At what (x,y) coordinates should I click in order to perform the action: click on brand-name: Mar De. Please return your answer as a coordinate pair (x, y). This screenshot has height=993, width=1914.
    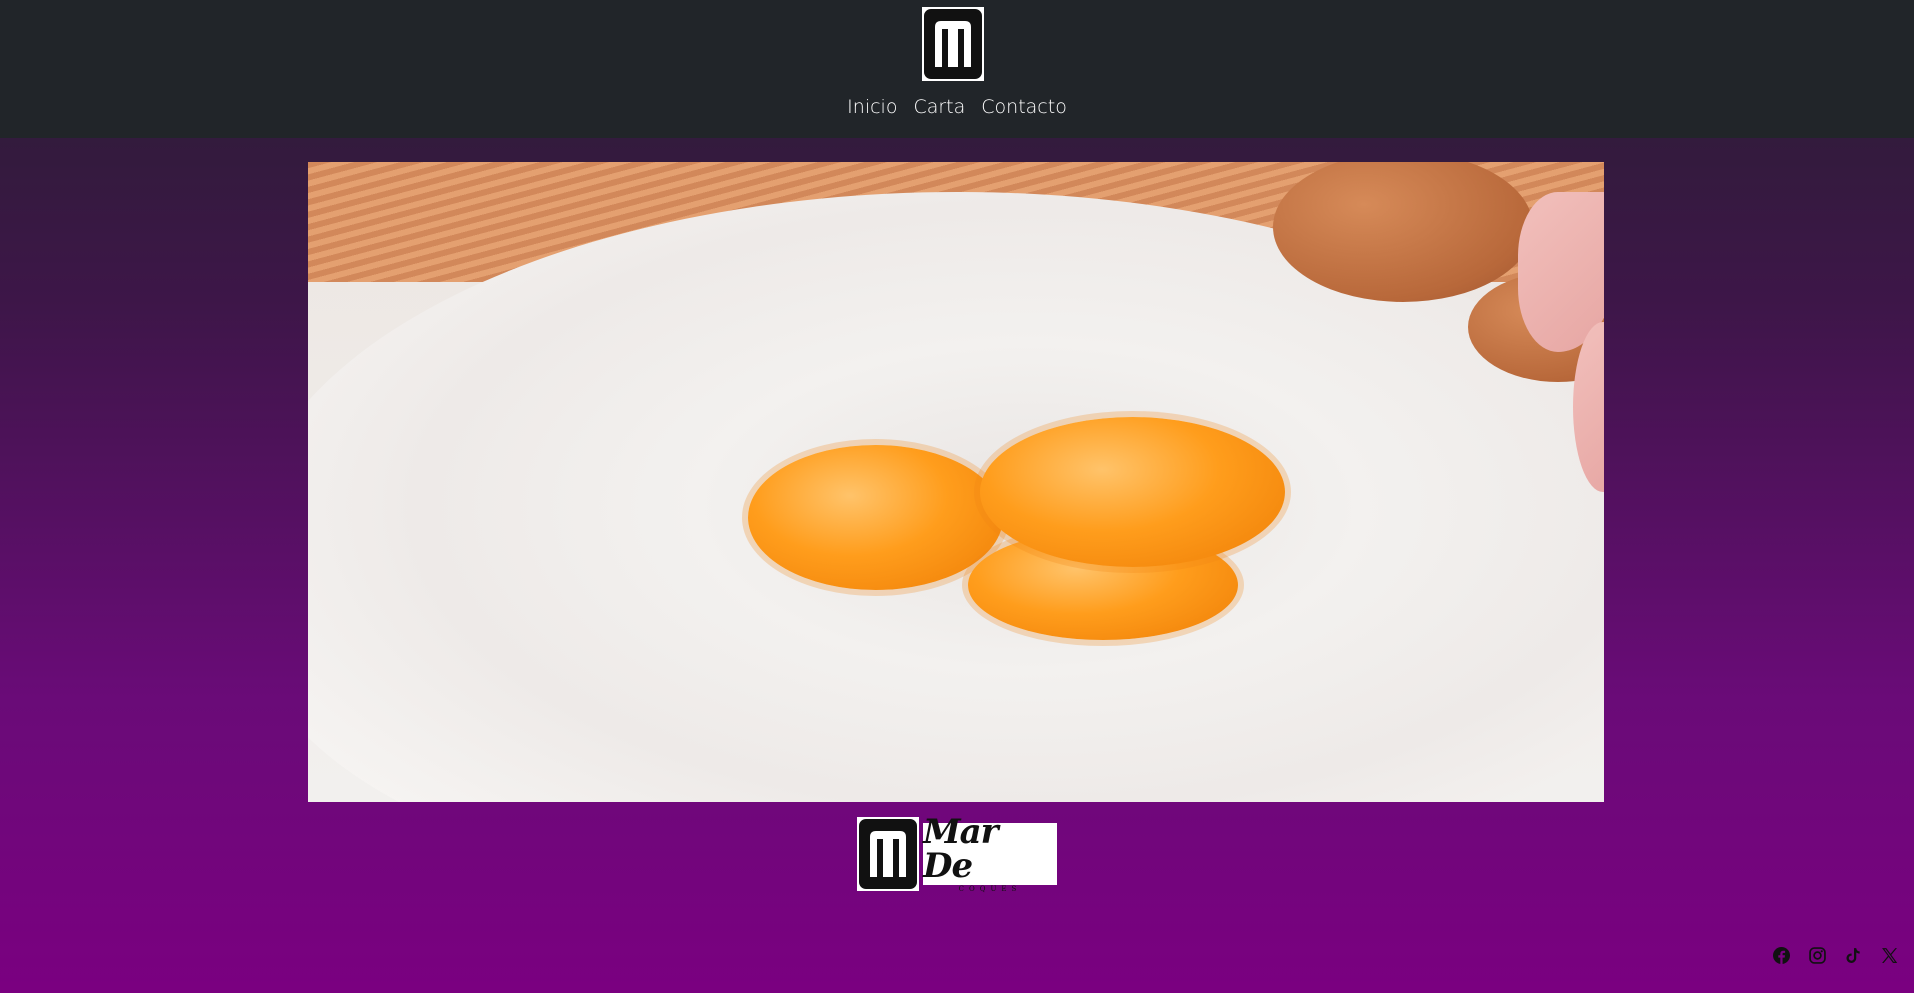
    Looking at the image, I should click on (961, 849).